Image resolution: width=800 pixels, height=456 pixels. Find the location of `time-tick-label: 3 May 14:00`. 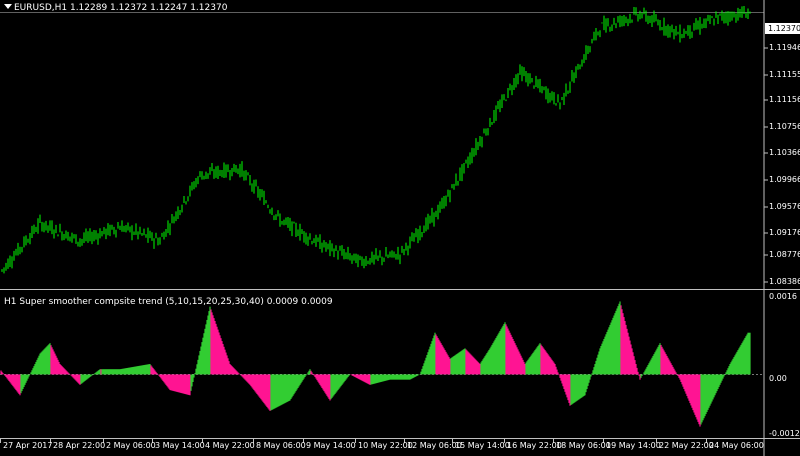

time-tick-label: 3 May 14:00 is located at coordinates (180, 445).